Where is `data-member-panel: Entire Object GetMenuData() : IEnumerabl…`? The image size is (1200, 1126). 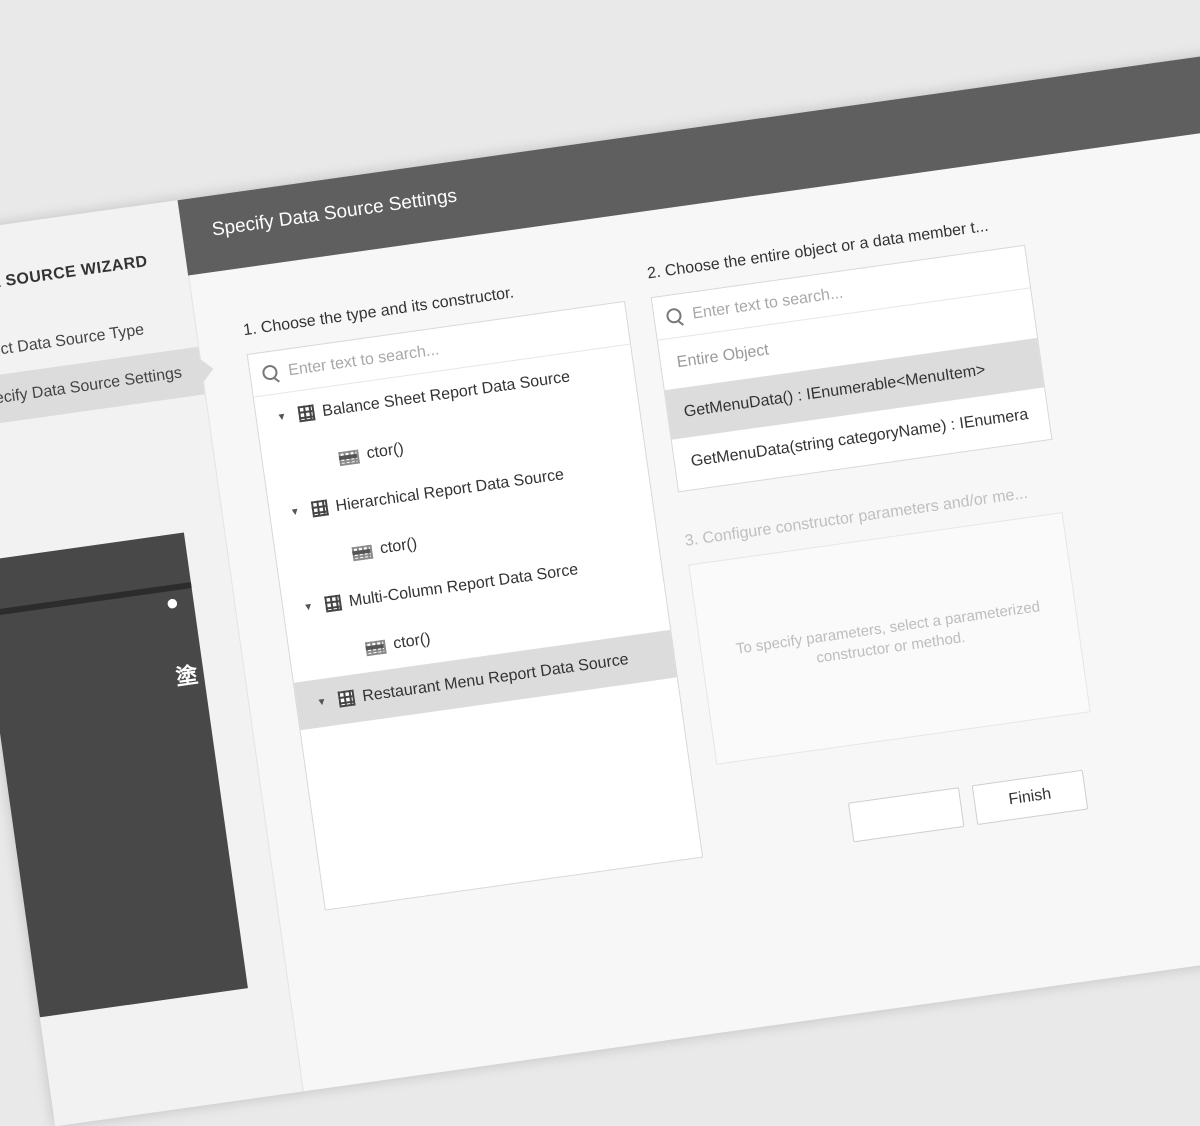 data-member-panel: Entire Object GetMenuData() : IEnumerabl… is located at coordinates (851, 368).